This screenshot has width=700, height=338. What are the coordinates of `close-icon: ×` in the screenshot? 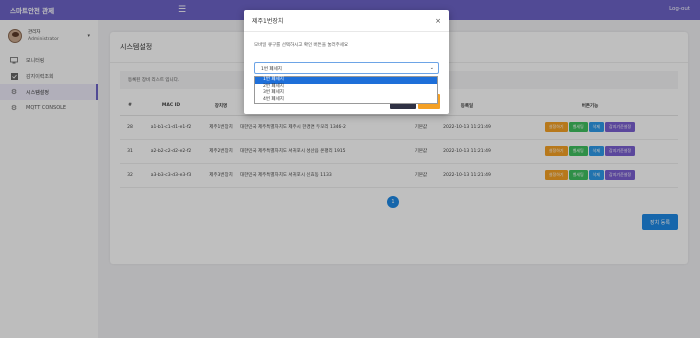 It's located at (438, 21).